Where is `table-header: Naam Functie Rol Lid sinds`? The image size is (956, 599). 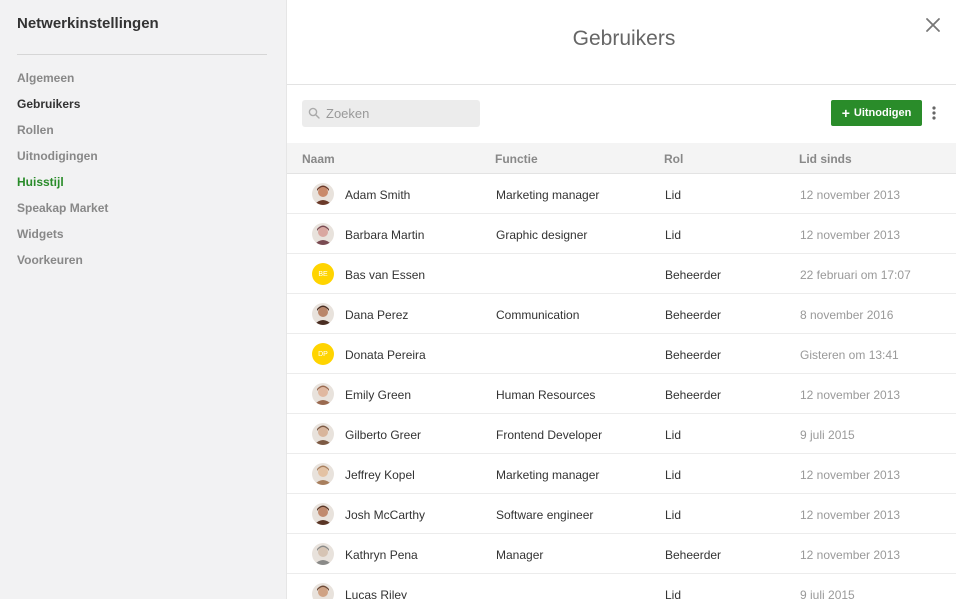 table-header: Naam Functie Rol Lid sinds is located at coordinates (621, 158).